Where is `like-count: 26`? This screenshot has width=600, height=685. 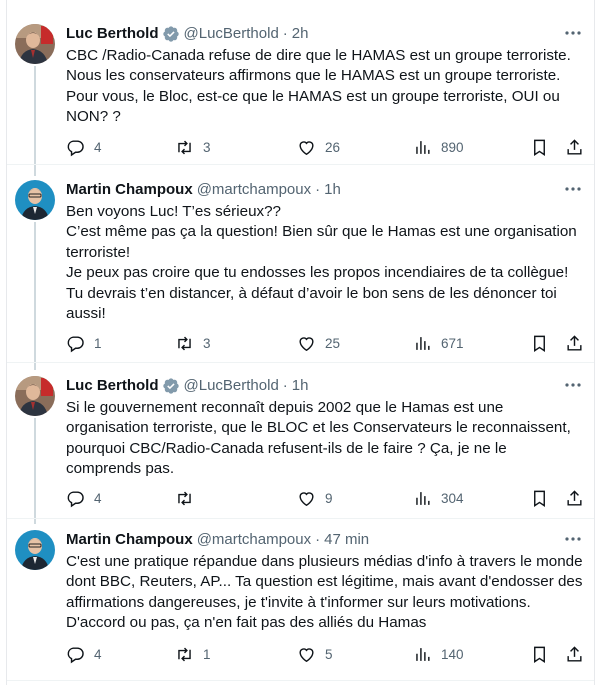
like-count: 26 is located at coordinates (333, 147).